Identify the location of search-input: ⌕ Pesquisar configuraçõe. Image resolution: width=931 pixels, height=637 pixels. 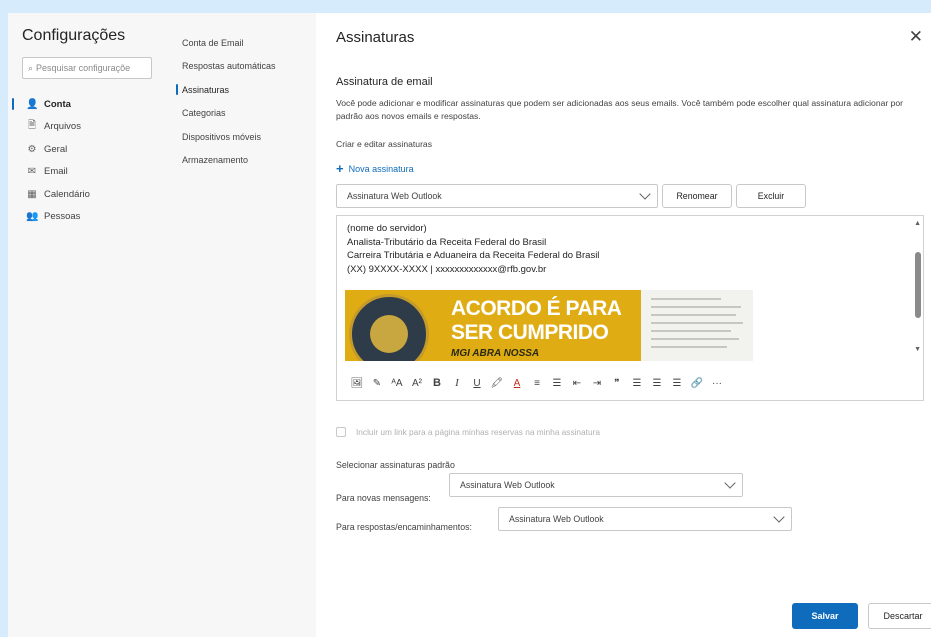
(87, 68).